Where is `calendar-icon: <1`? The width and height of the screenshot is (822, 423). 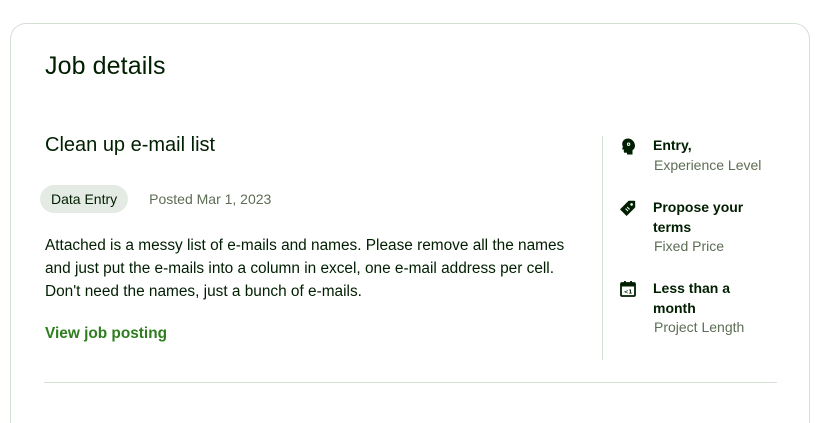
calendar-icon: <1 is located at coordinates (628, 289).